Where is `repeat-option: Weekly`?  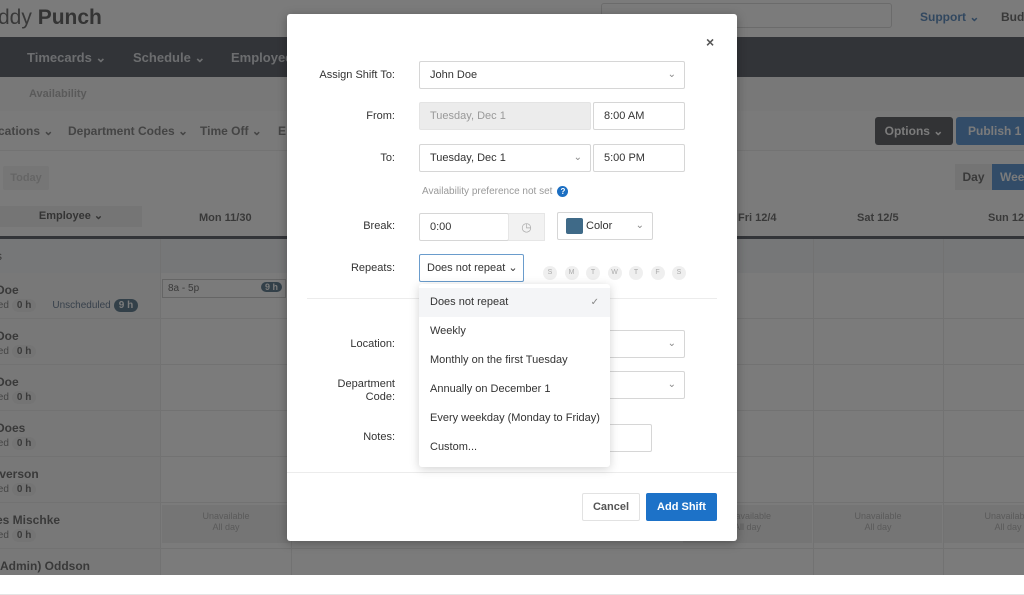 repeat-option: Weekly is located at coordinates (514, 331).